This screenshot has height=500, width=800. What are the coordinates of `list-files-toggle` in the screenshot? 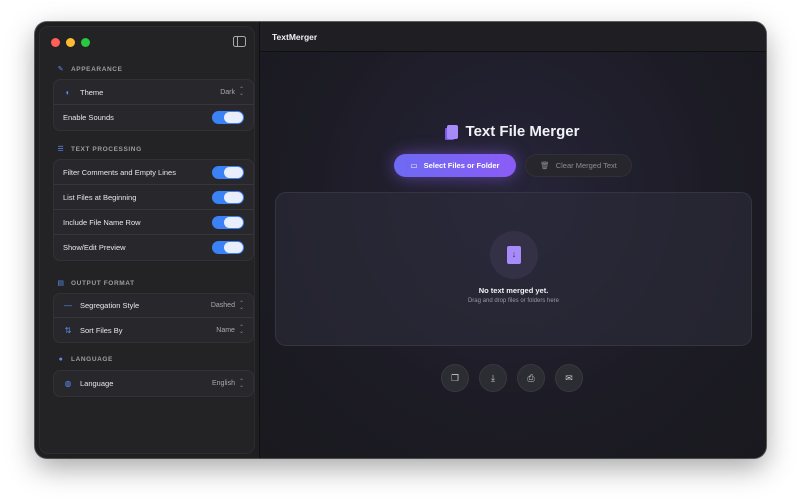 It's located at (228, 197).